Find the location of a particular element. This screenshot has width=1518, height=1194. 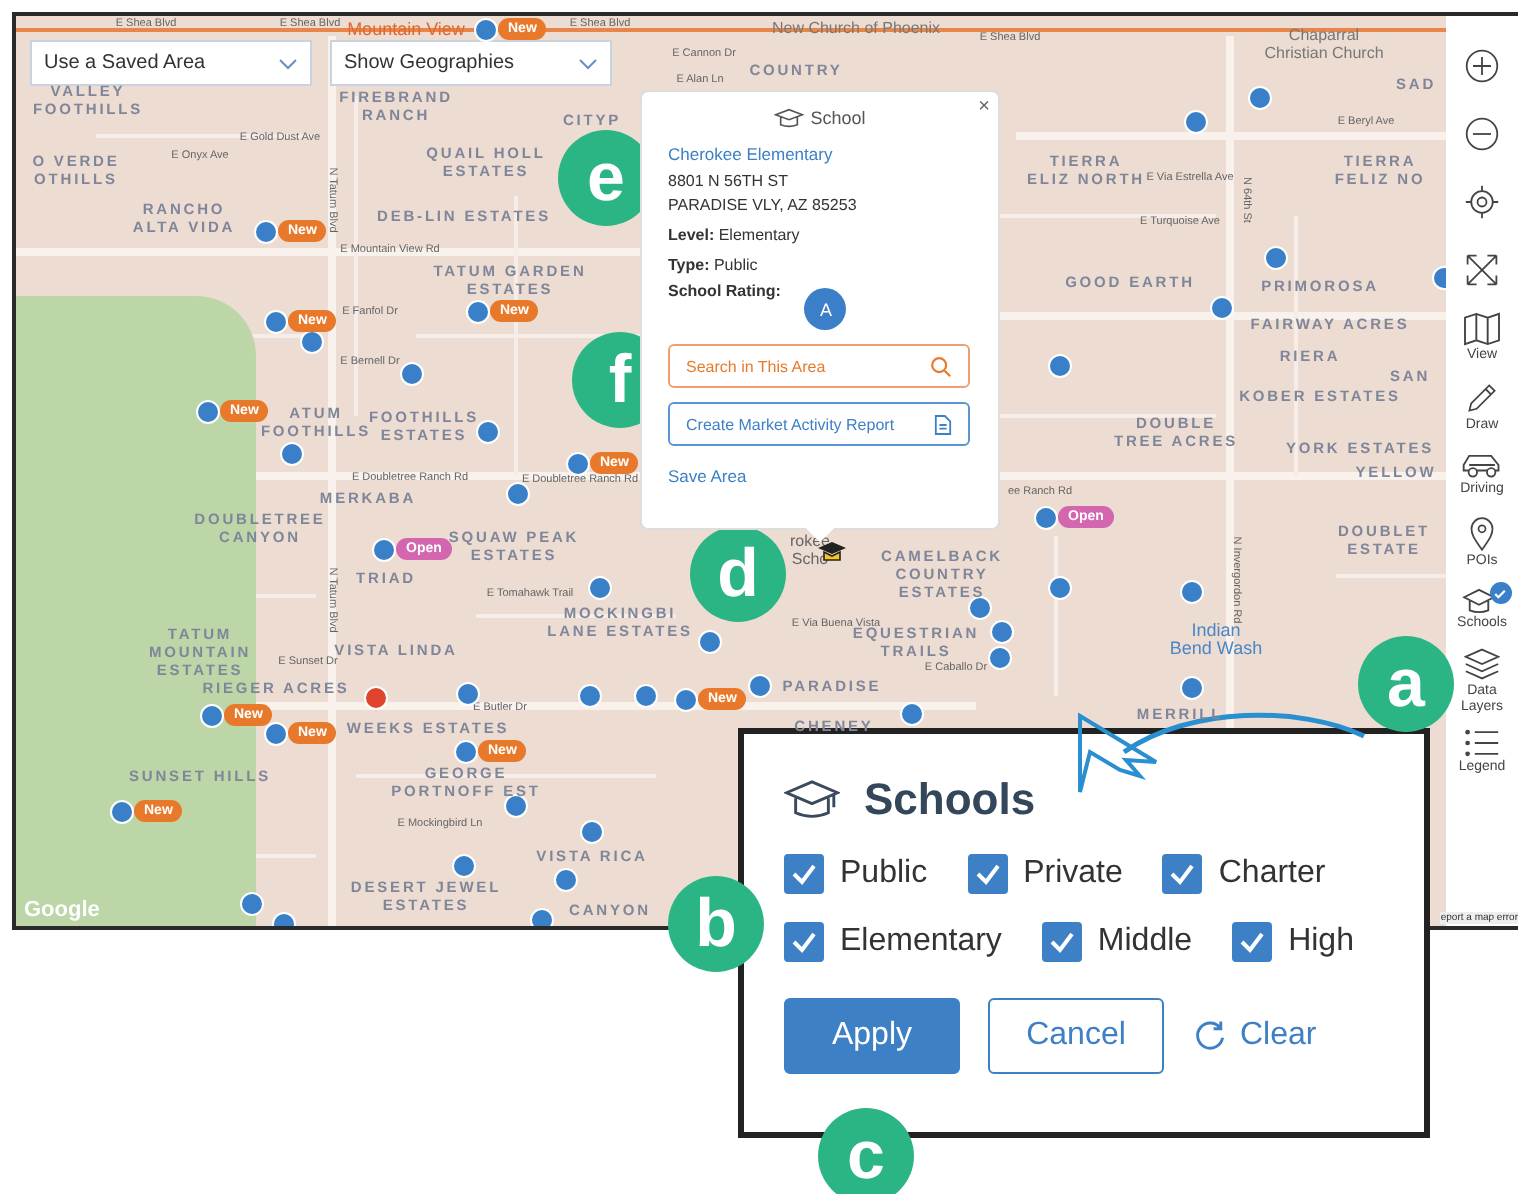

crosshair-icon is located at coordinates (1482, 202).